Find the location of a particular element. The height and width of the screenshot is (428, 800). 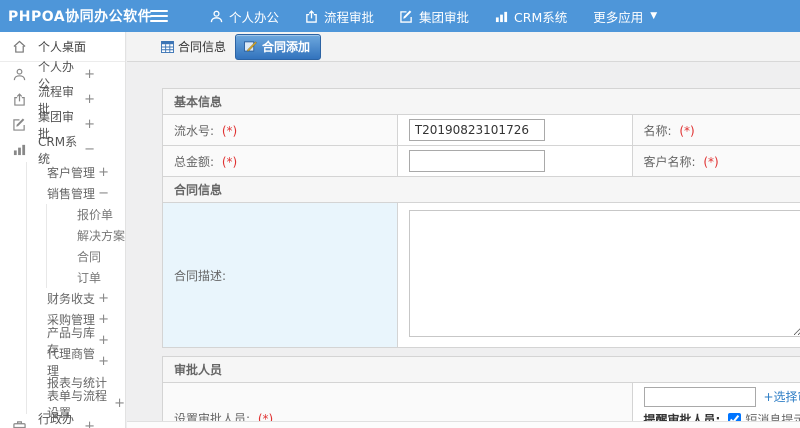

home-icon is located at coordinates (19, 46).